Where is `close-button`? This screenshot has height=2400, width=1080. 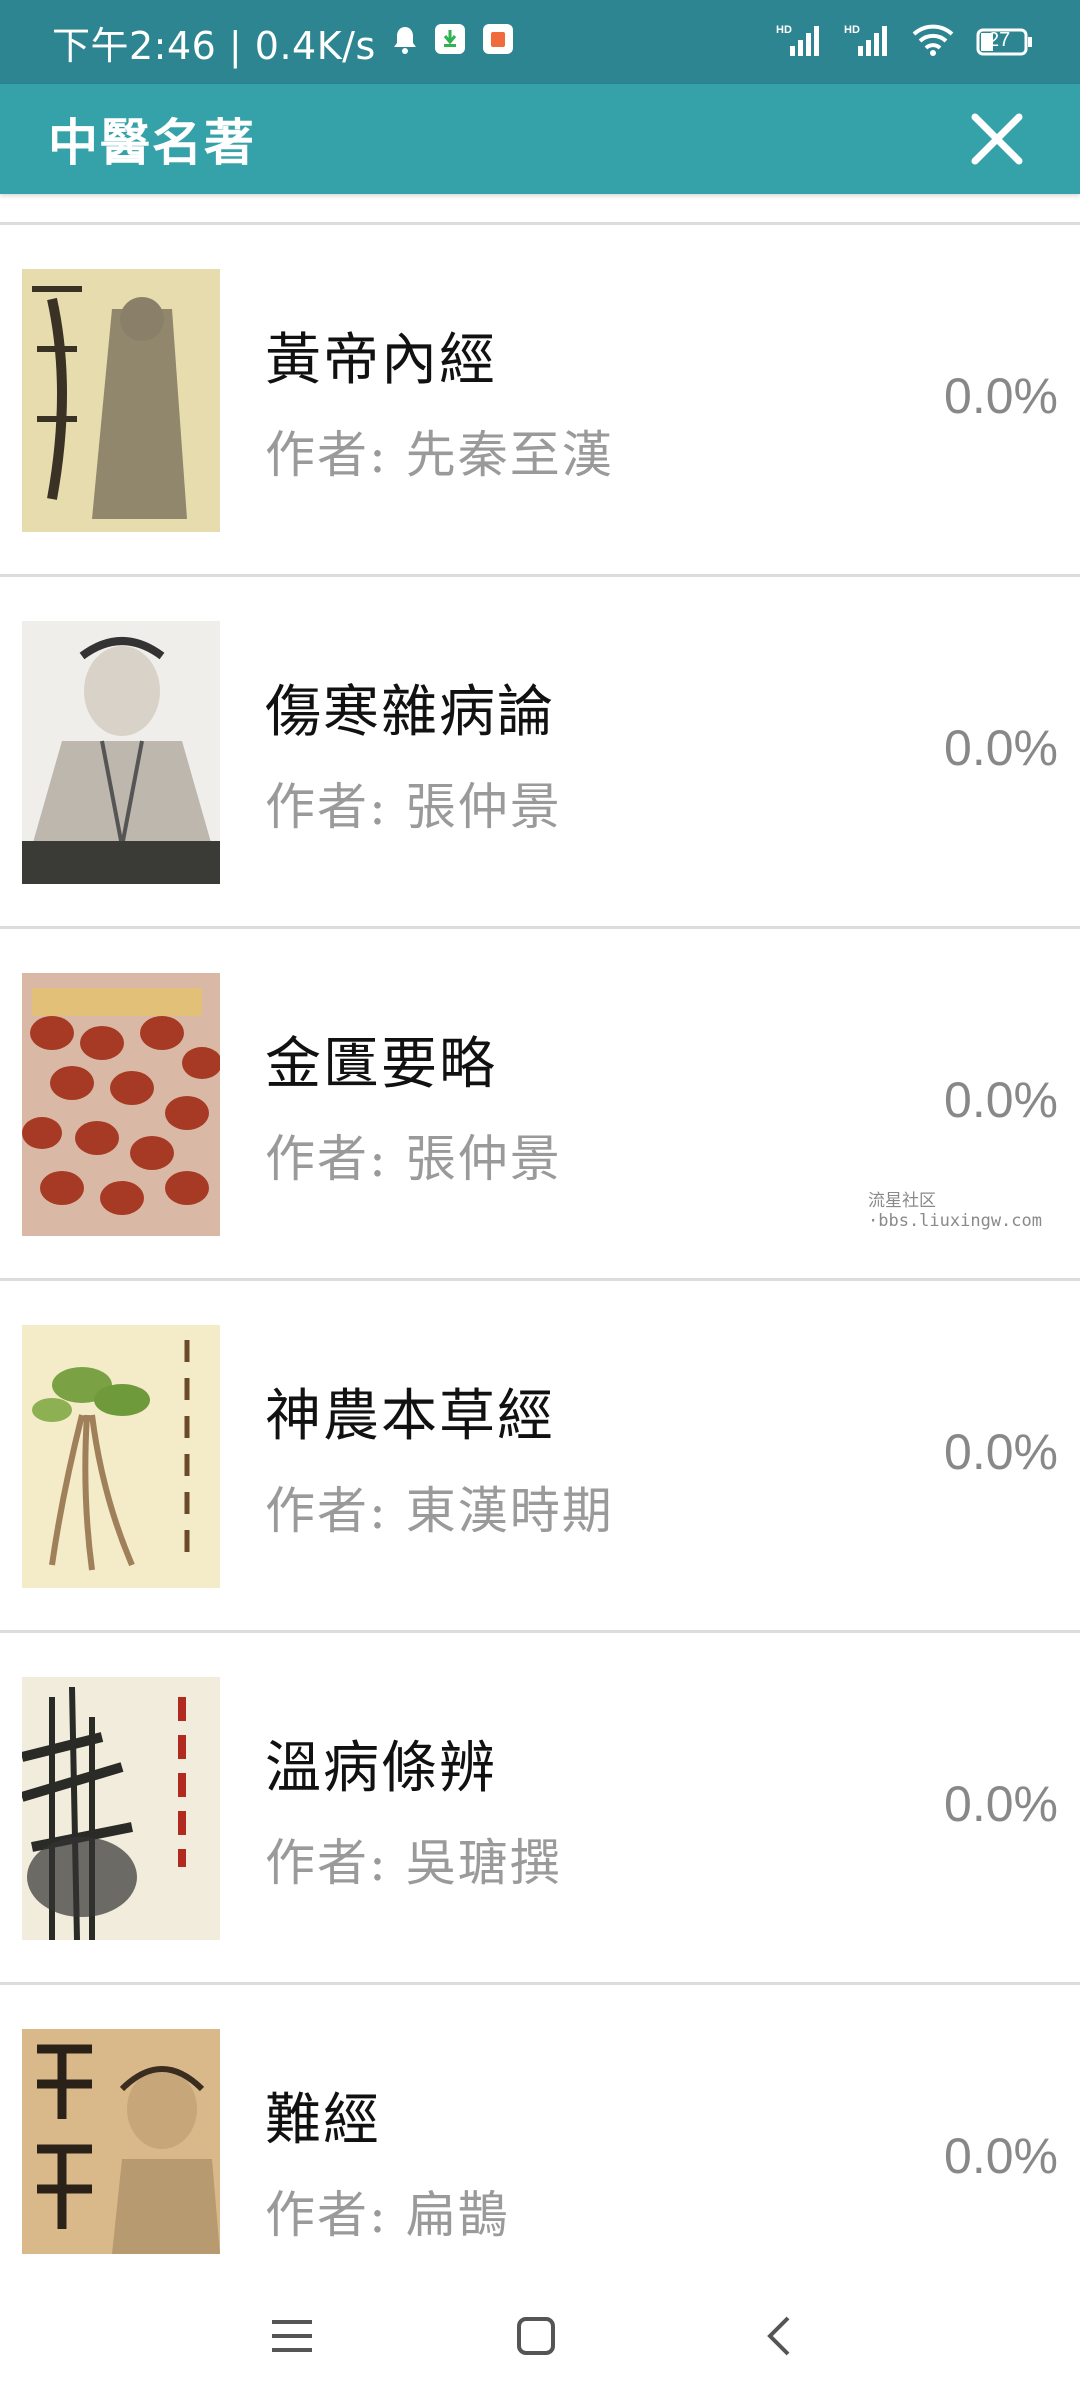
close-button is located at coordinates (997, 139).